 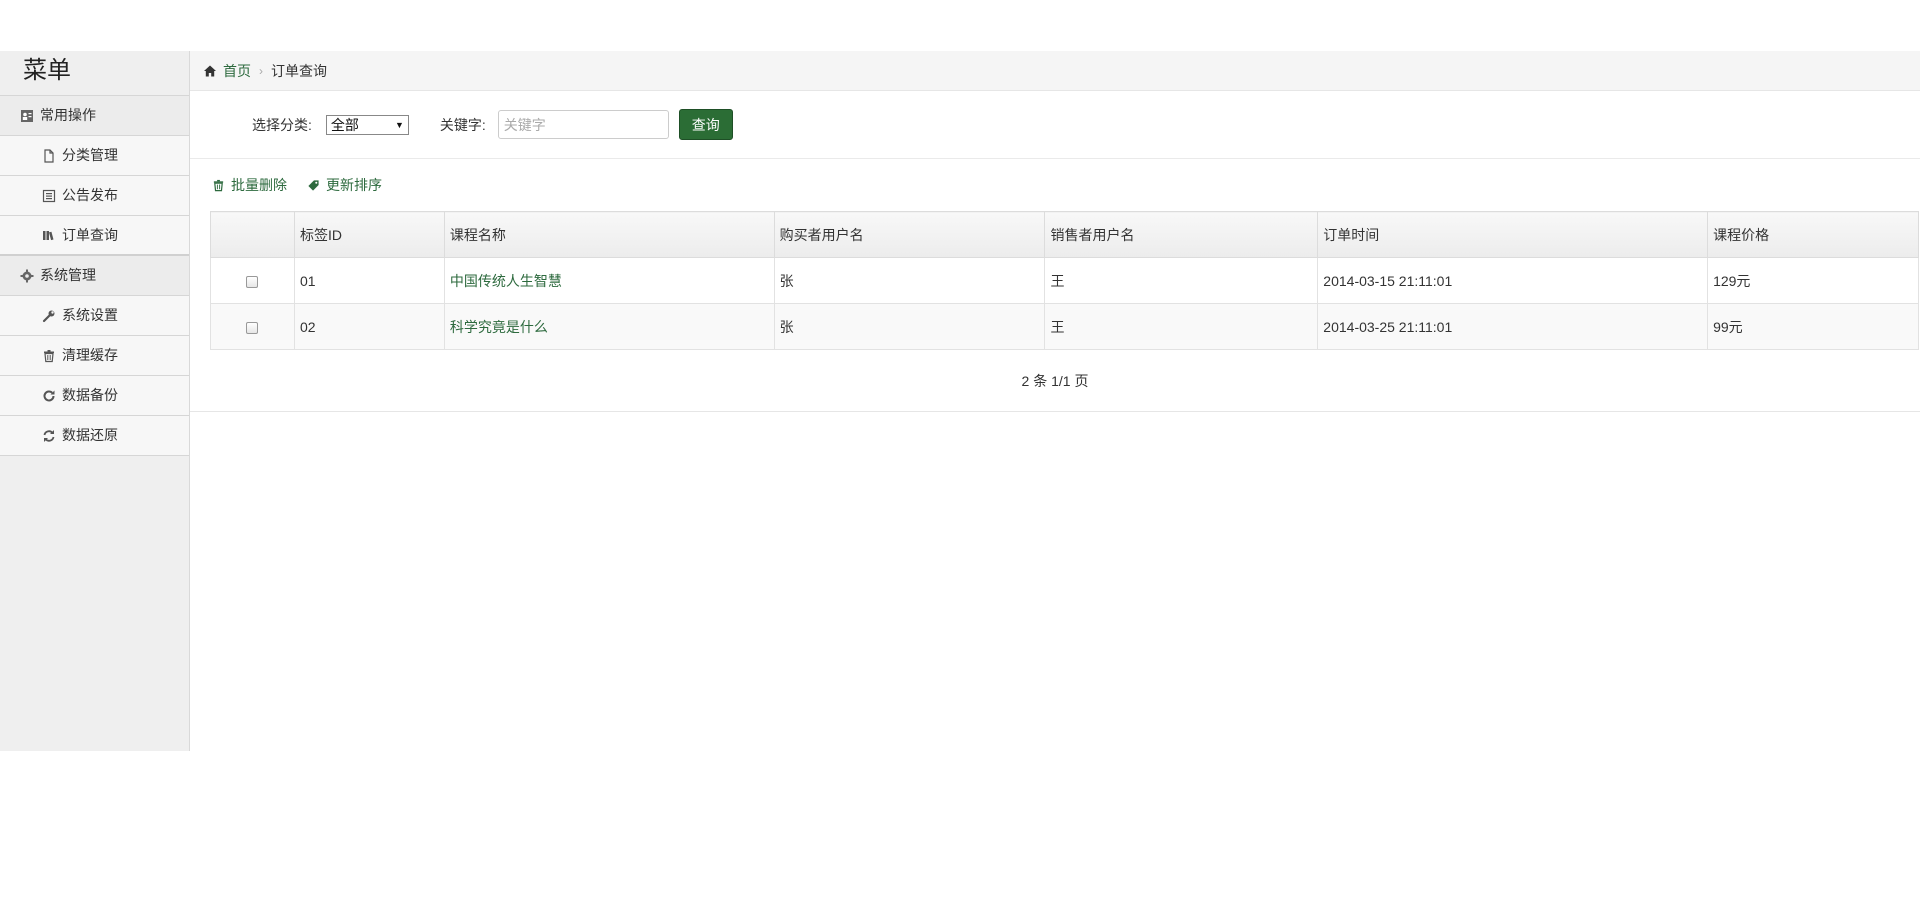 What do you see at coordinates (367, 124) in the screenshot?
I see `category-select: 全部 ▼` at bounding box center [367, 124].